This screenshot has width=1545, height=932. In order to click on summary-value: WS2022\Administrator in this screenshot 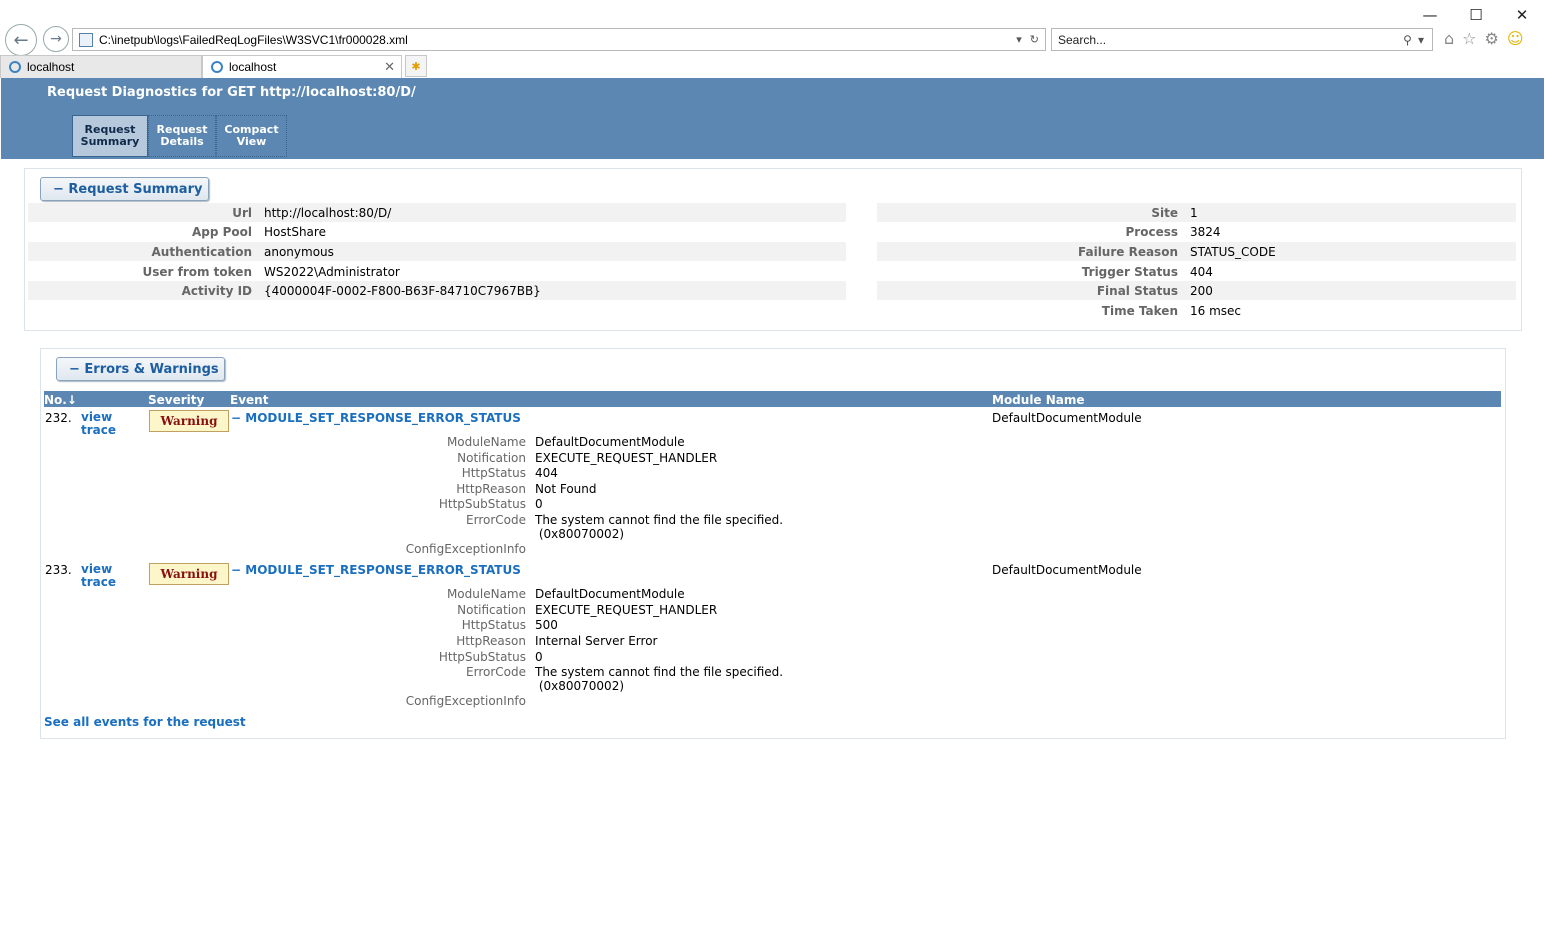, I will do `click(332, 271)`.